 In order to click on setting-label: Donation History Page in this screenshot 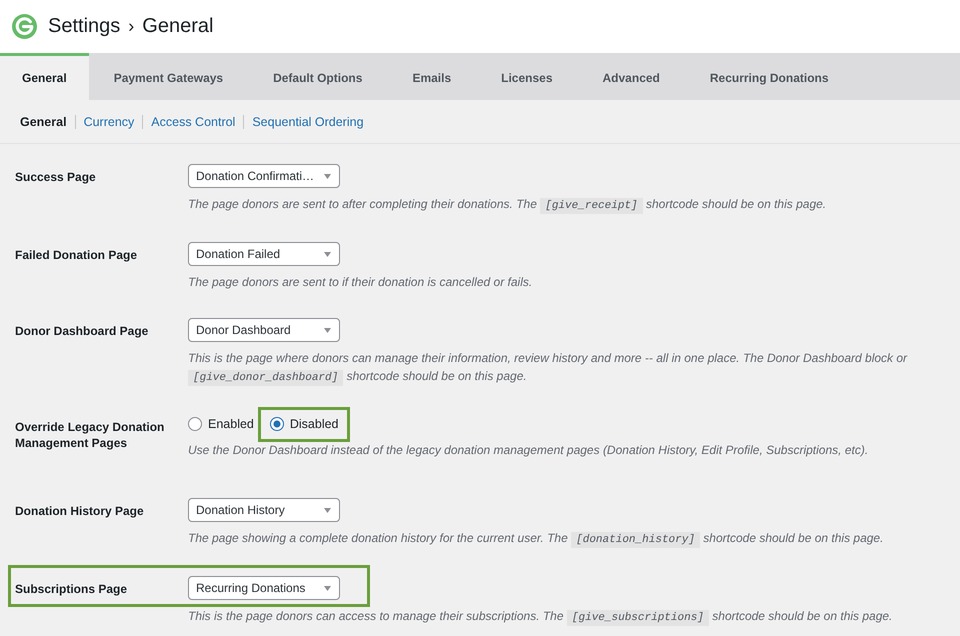, I will do `click(79, 511)`.